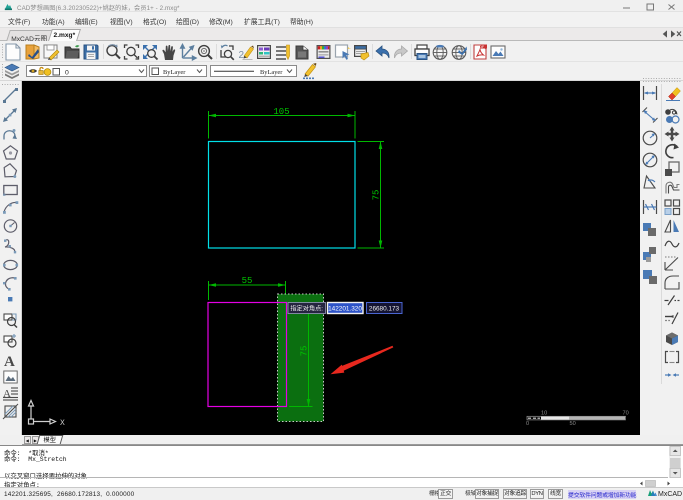  What do you see at coordinates (281, 112) in the screenshot?
I see `svg-text: 105` at bounding box center [281, 112].